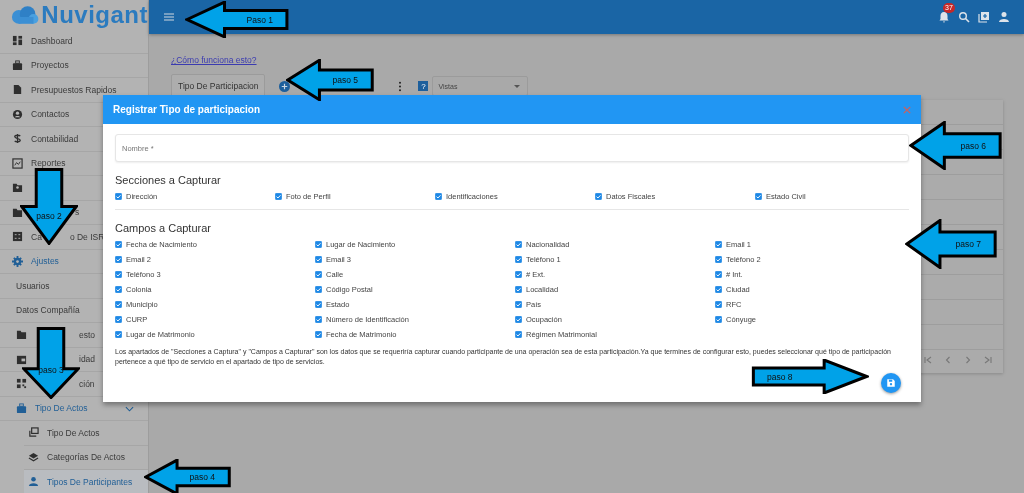  What do you see at coordinates (77, 212) in the screenshot?
I see `sidebar-item-label: s` at bounding box center [77, 212].